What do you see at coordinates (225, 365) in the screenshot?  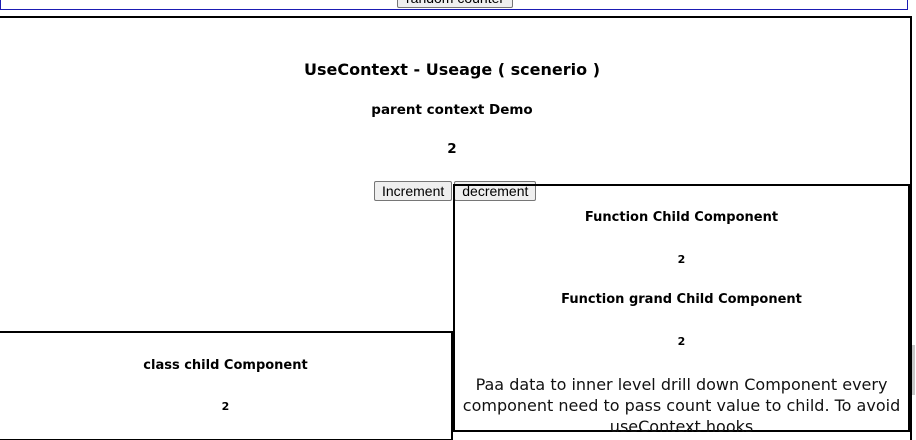 I see `class-child-heading: class child Component` at bounding box center [225, 365].